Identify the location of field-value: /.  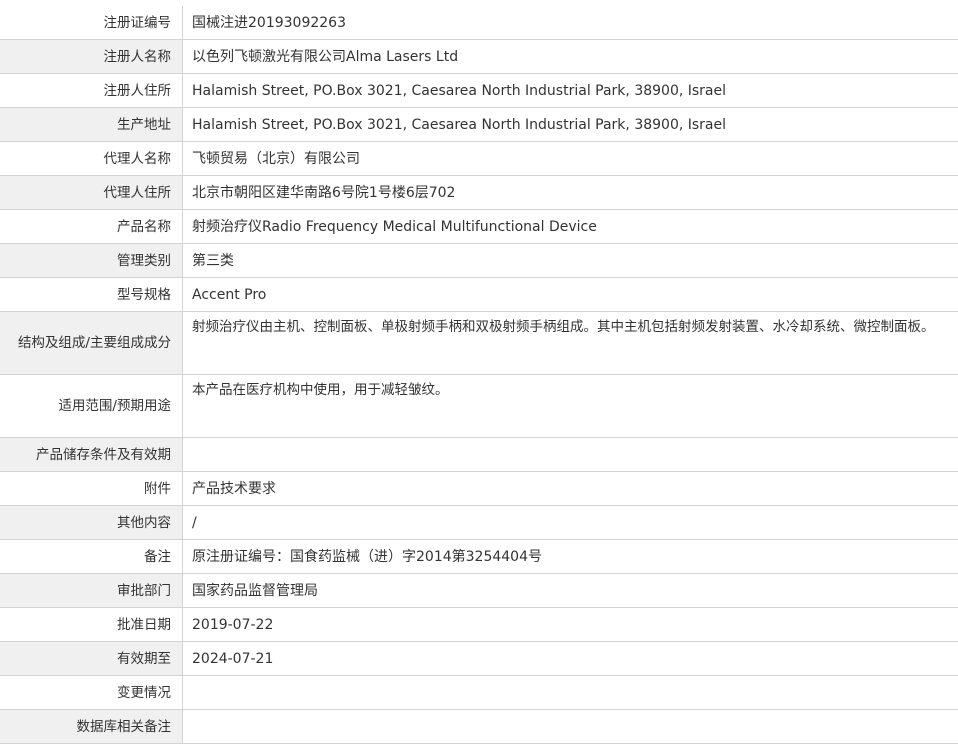
(570, 523).